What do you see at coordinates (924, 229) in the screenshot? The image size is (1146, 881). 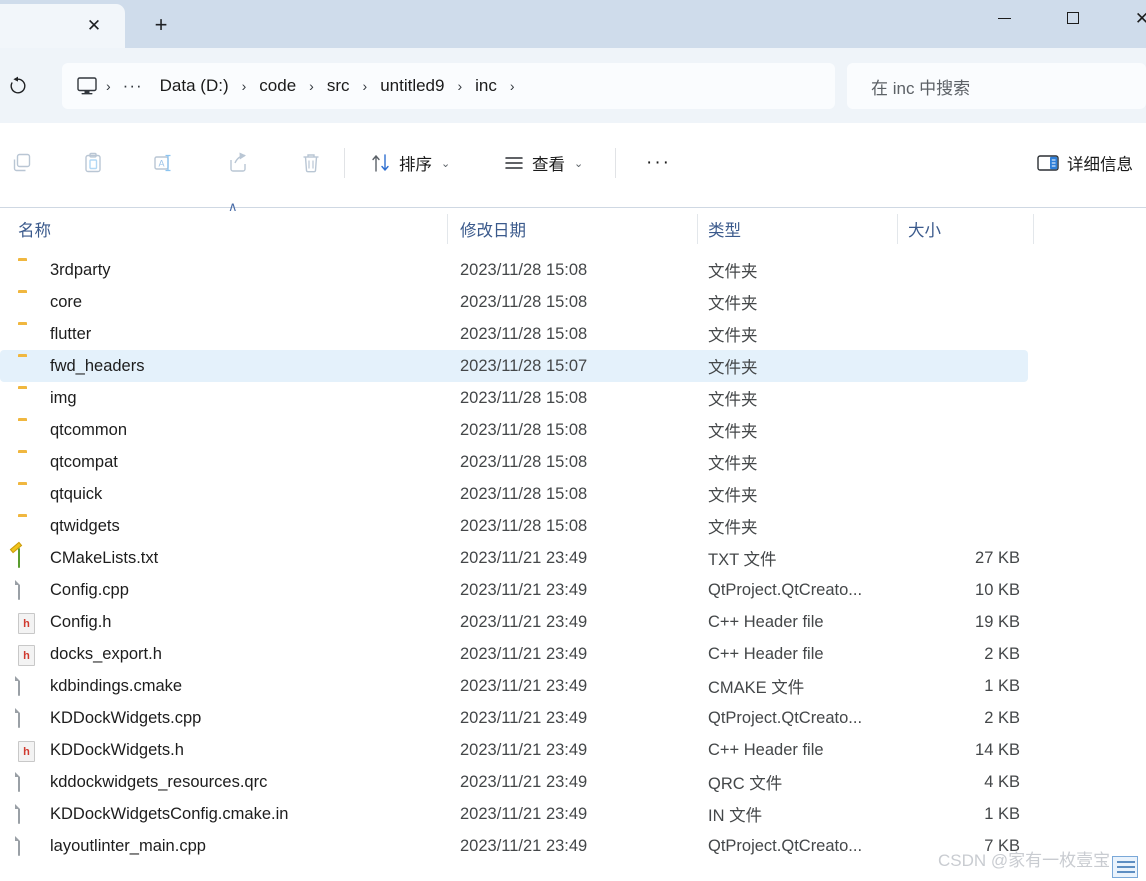 I see `column-header-size: 大小` at bounding box center [924, 229].